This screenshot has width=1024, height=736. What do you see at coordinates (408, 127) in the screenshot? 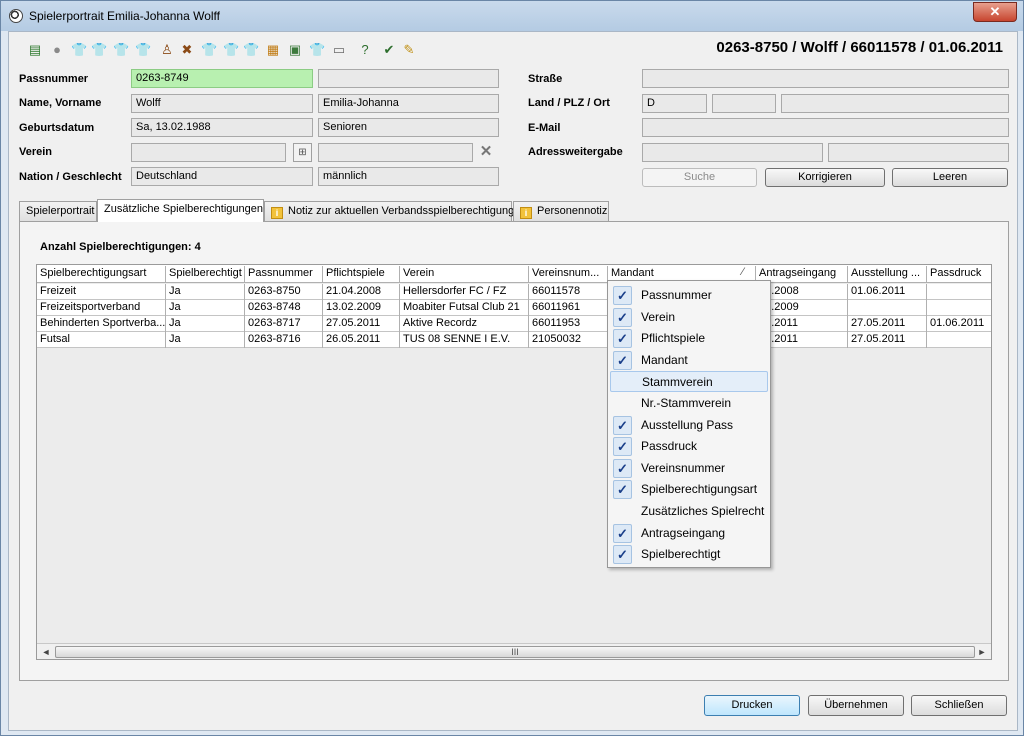
I see `age-class-field: Senioren` at bounding box center [408, 127].